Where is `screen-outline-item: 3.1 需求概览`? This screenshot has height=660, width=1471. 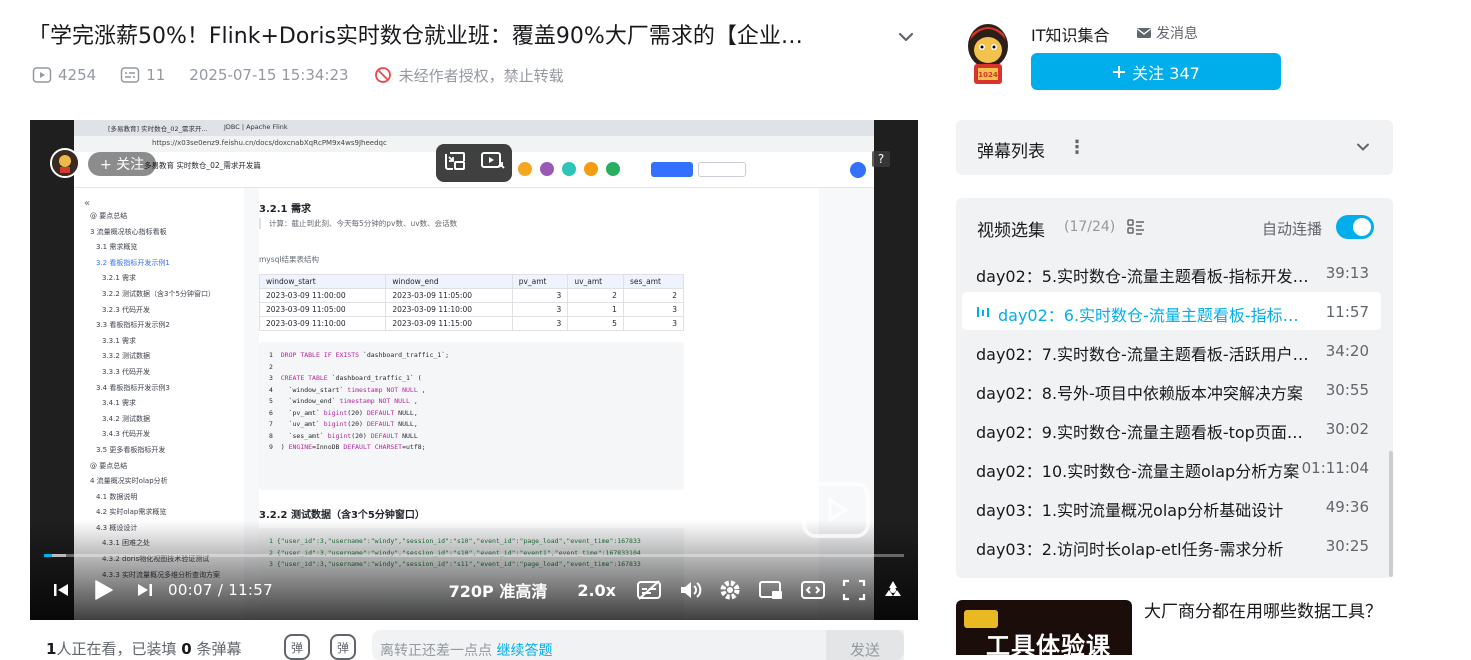 screen-outline-item: 3.1 需求概览 is located at coordinates (117, 247).